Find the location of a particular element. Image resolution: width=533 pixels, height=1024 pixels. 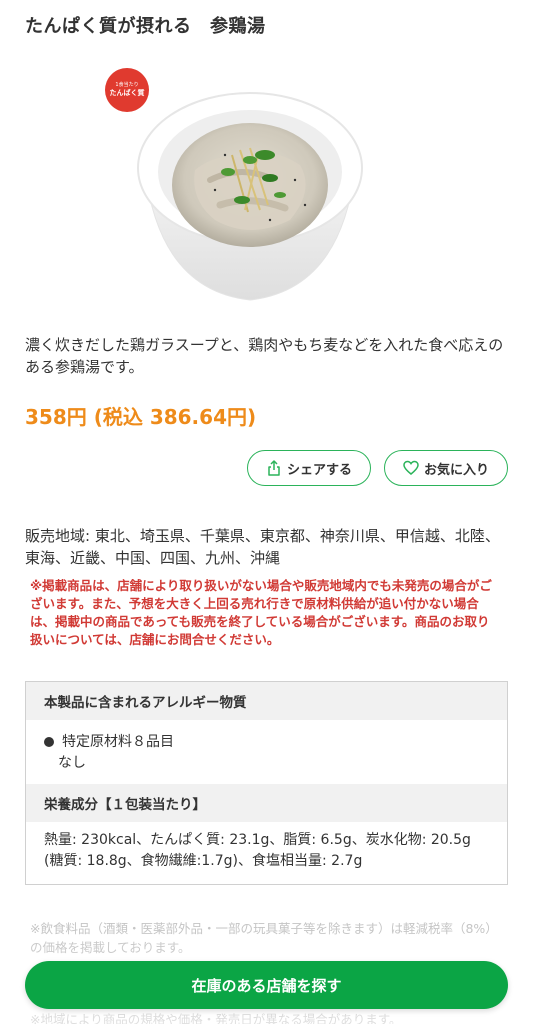

share-button: シェアする is located at coordinates (309, 468).